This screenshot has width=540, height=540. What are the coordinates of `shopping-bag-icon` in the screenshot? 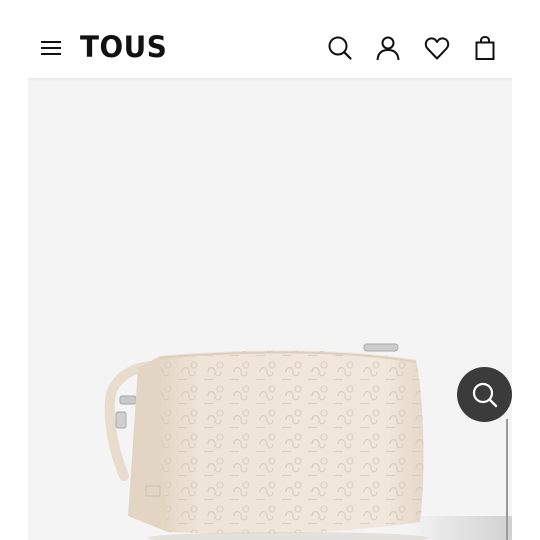 It's located at (485, 48).